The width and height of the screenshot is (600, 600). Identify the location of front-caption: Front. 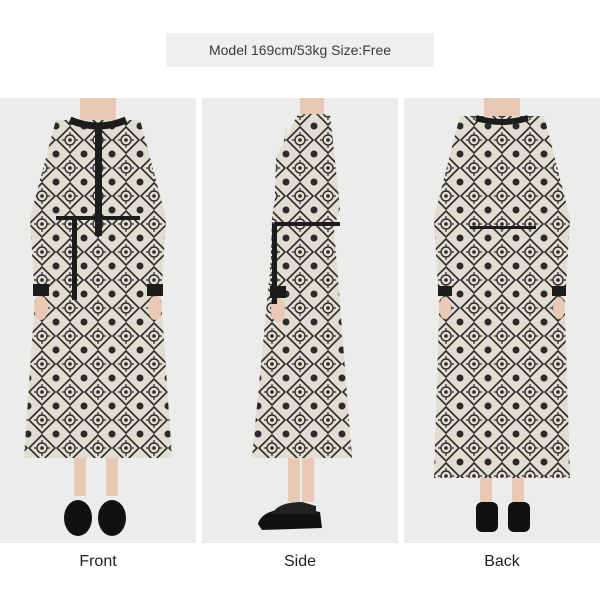
(98, 561).